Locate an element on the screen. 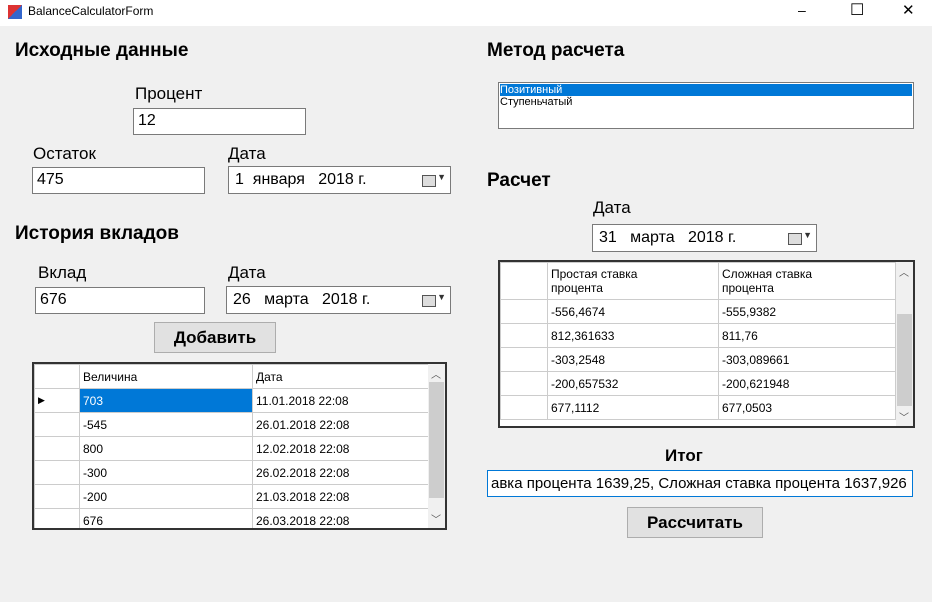 The image size is (932, 602). deposit-input: 676 is located at coordinates (120, 300).